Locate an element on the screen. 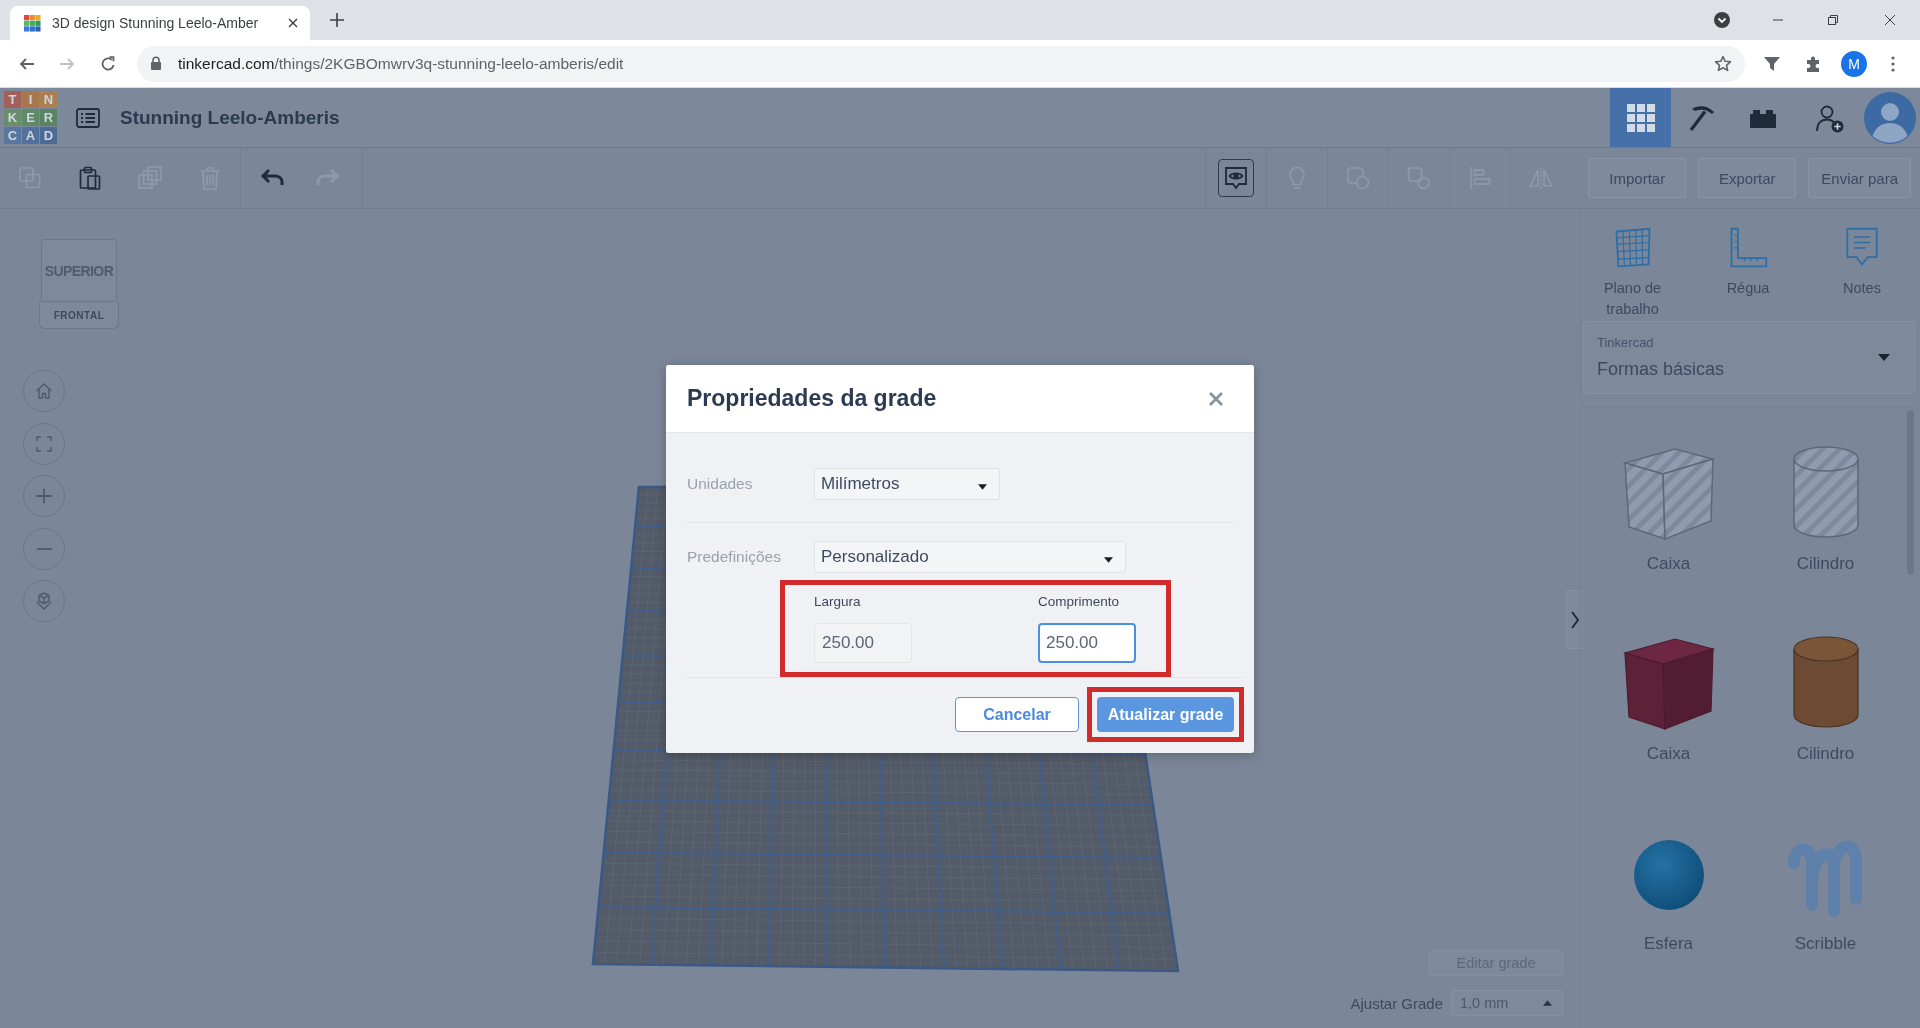 The height and width of the screenshot is (1028, 1920). notes-toggle-button is located at coordinates (1236, 178).